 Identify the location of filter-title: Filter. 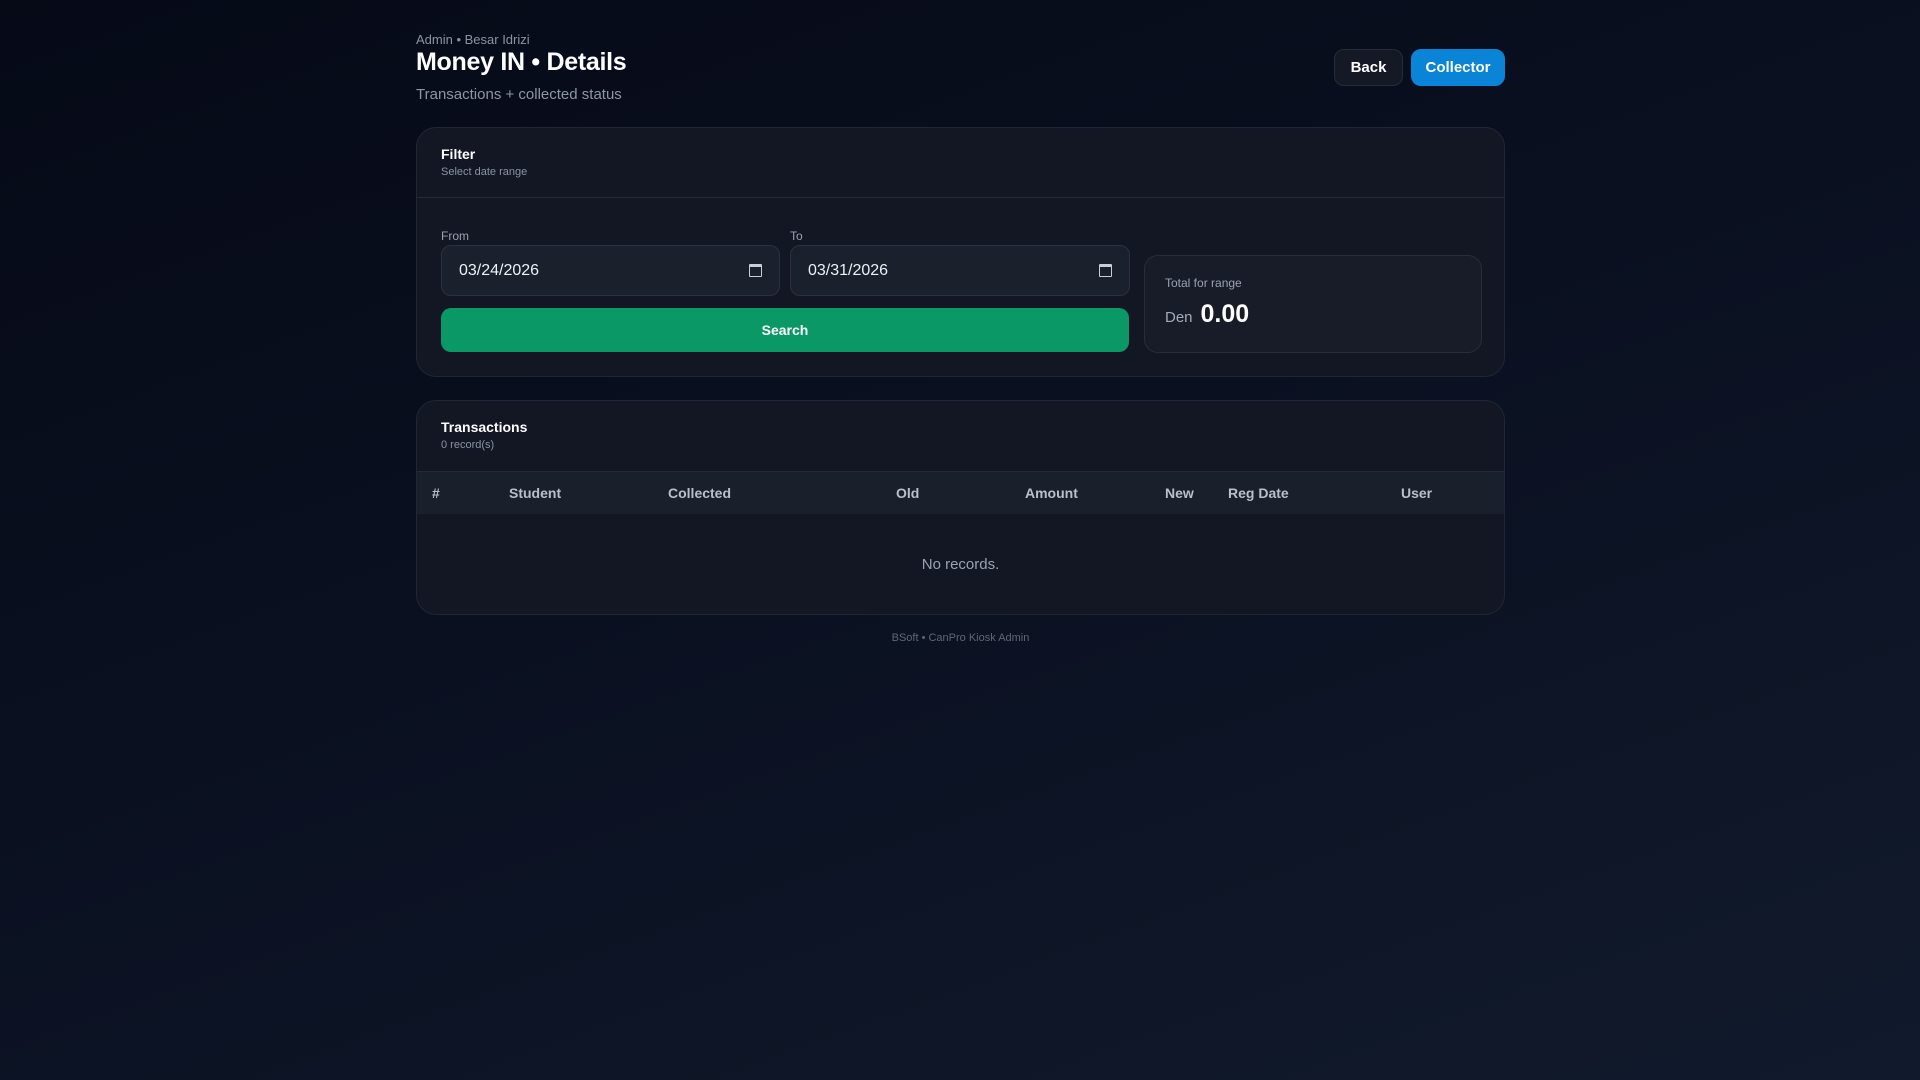
(458, 154).